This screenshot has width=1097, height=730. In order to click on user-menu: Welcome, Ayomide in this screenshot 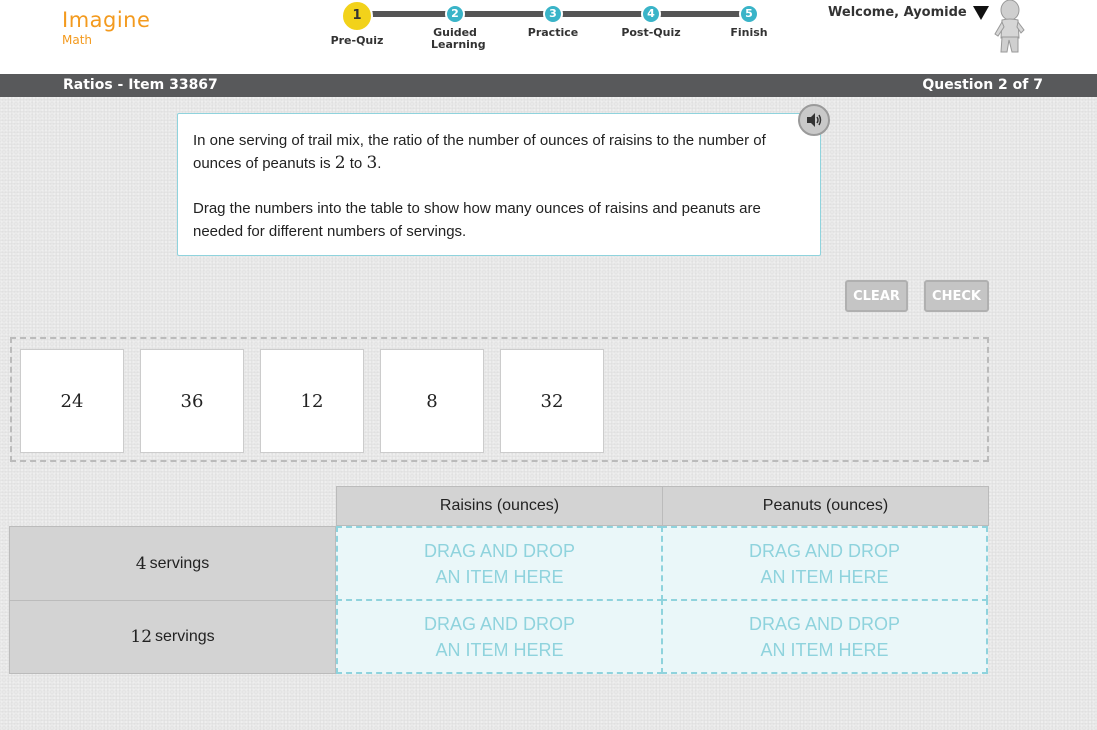, I will do `click(908, 12)`.